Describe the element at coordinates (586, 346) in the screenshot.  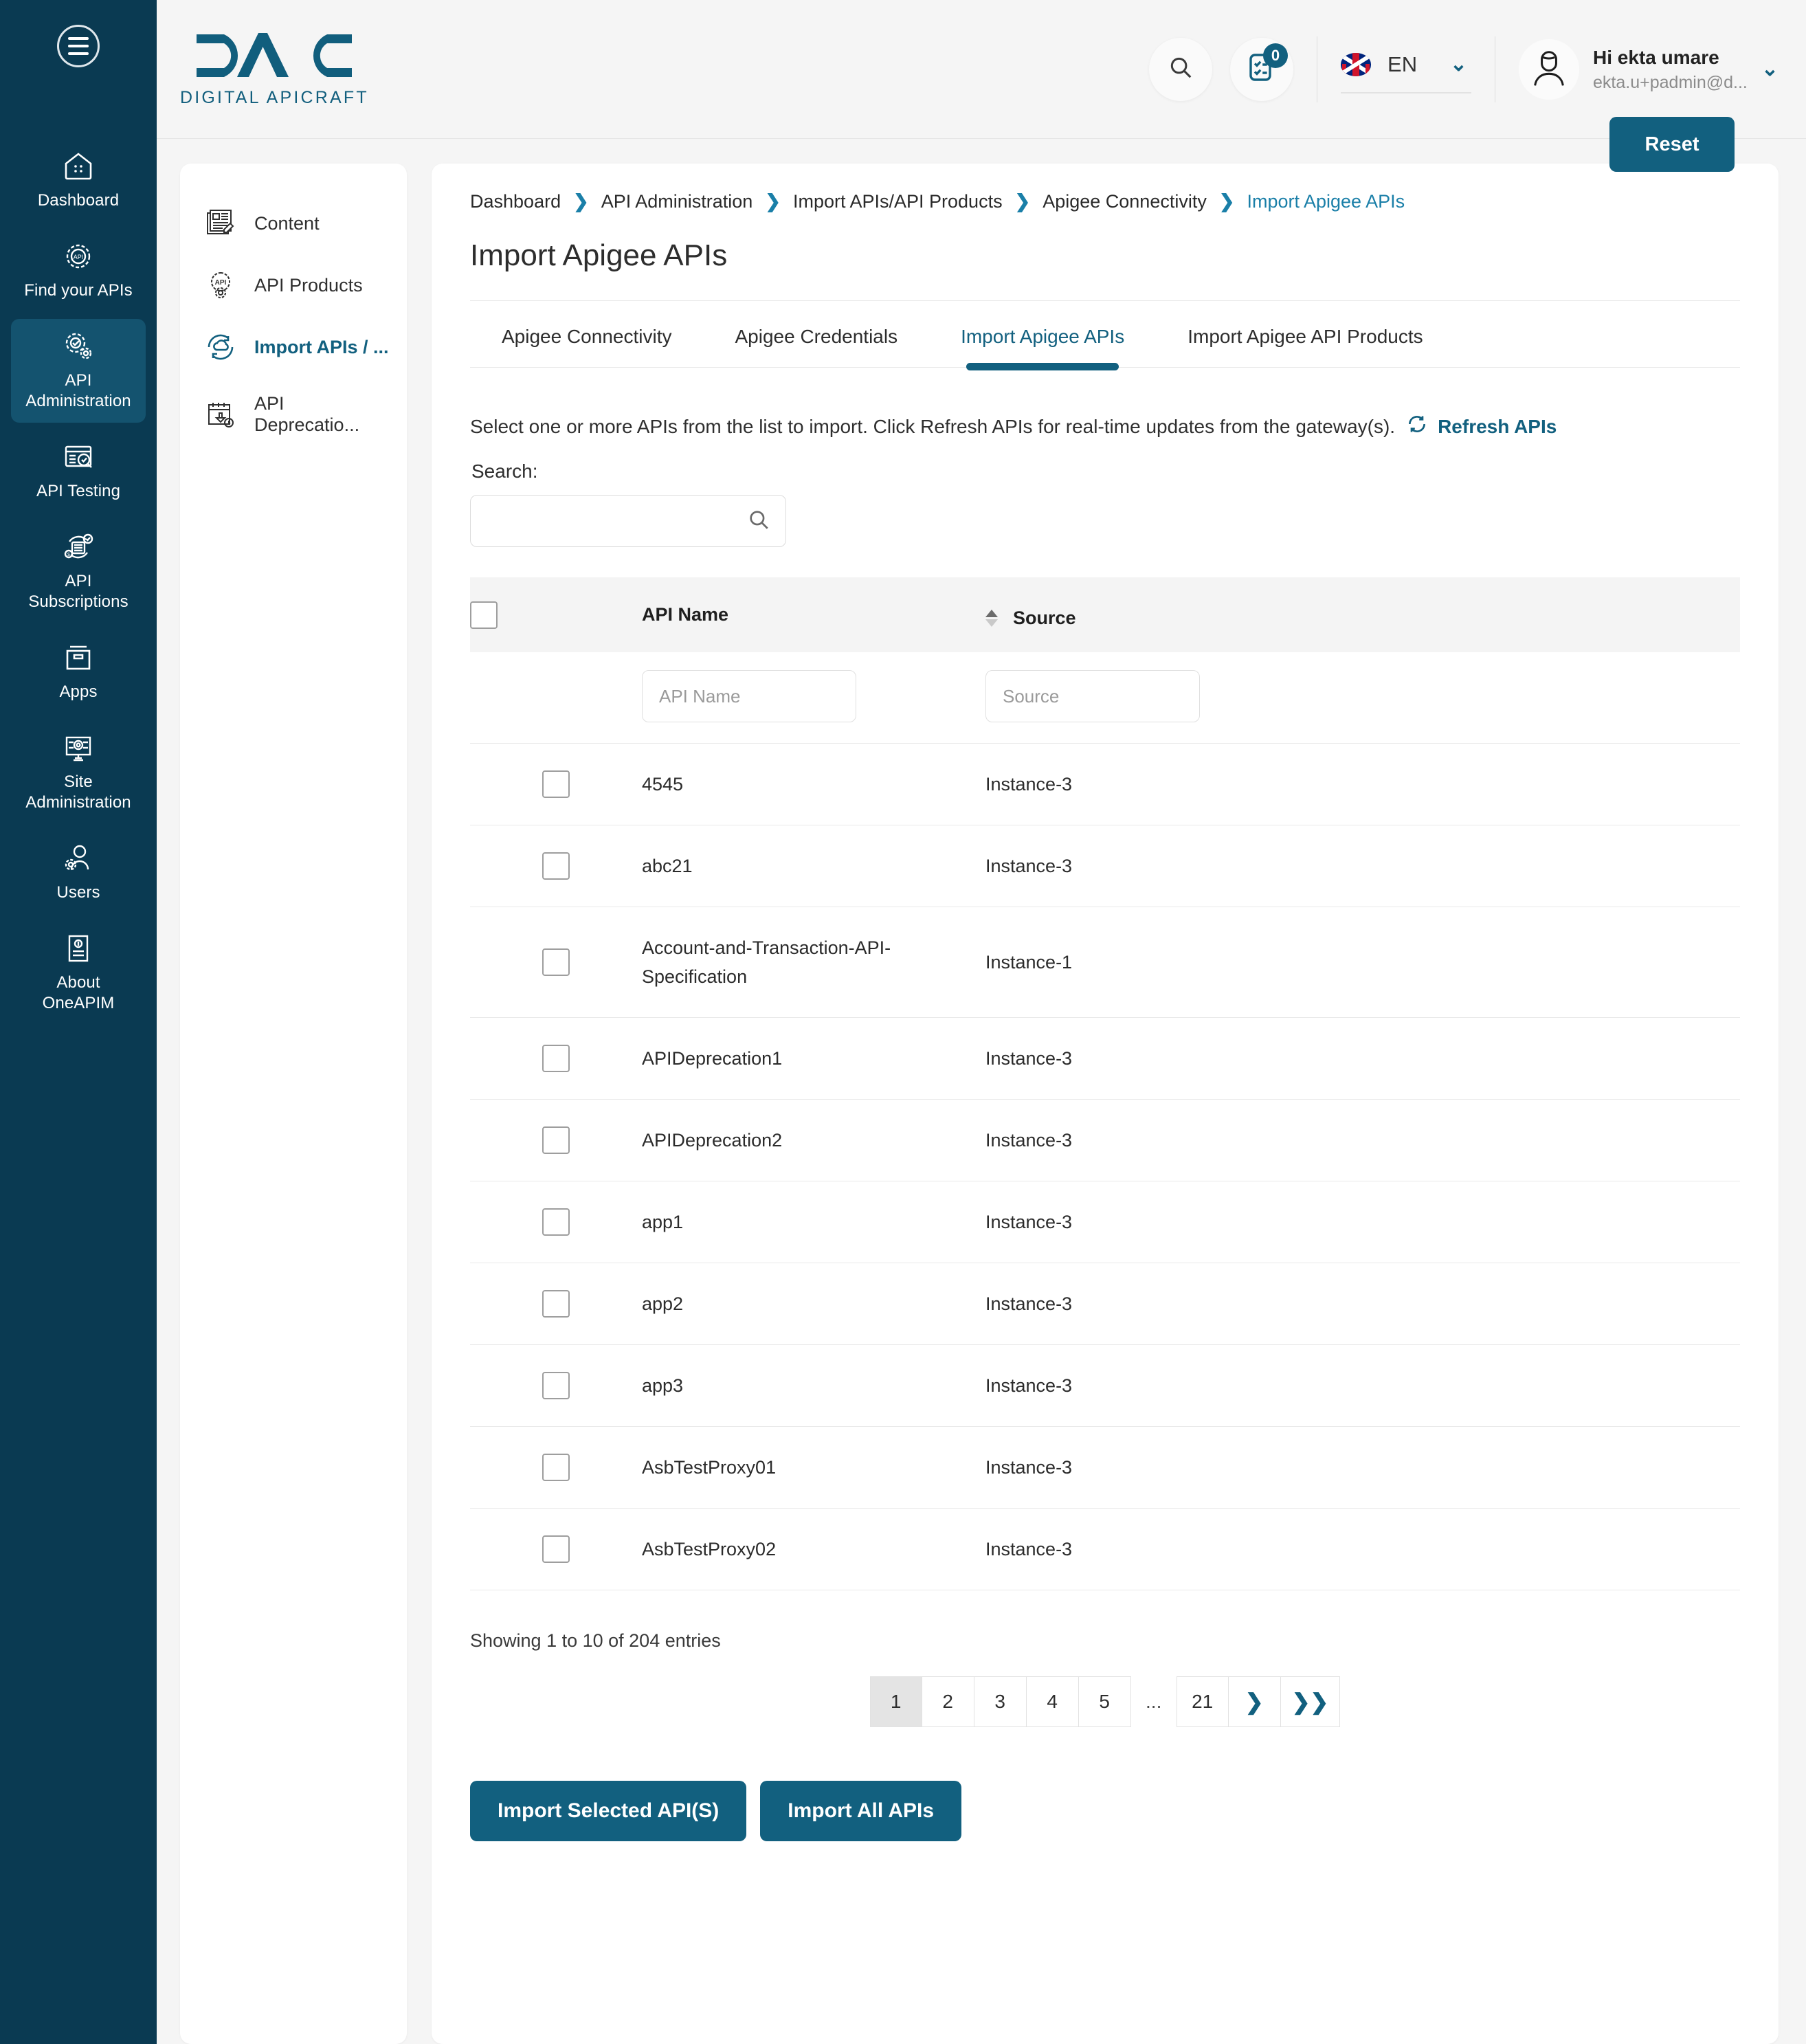
I see `tab-apigee-connectivity: Apigee Connectivity` at that location.